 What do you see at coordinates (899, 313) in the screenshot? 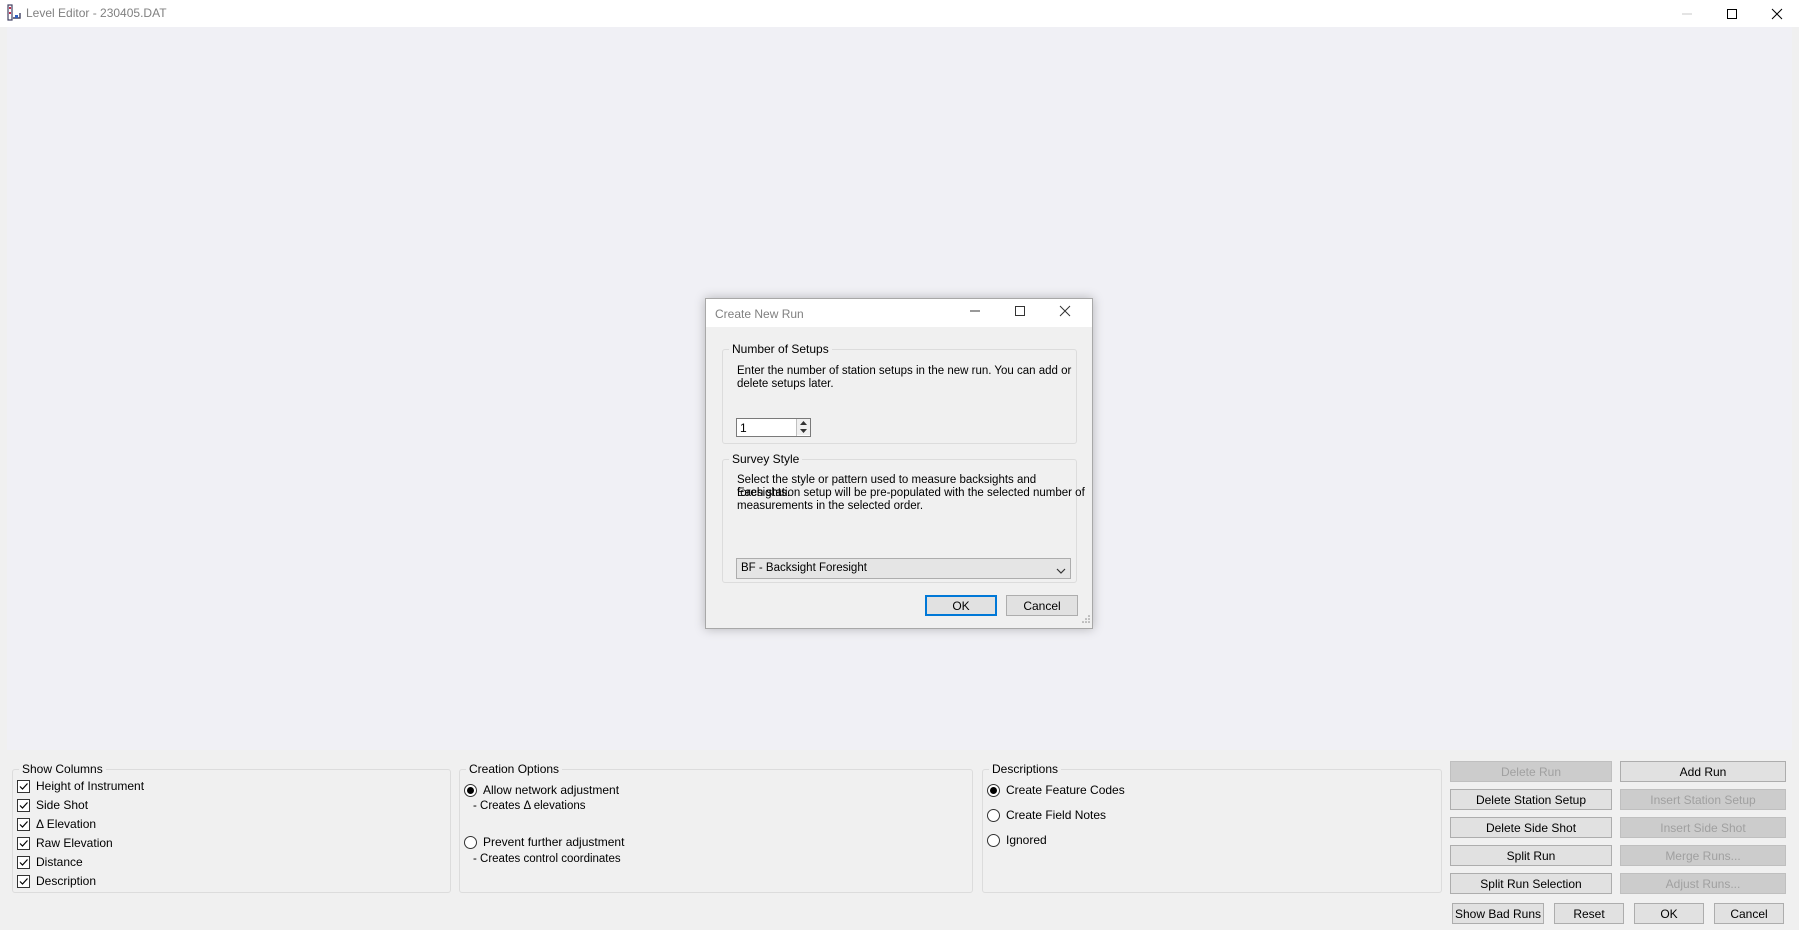
I see `dialog-title-bar: Create New Run` at bounding box center [899, 313].